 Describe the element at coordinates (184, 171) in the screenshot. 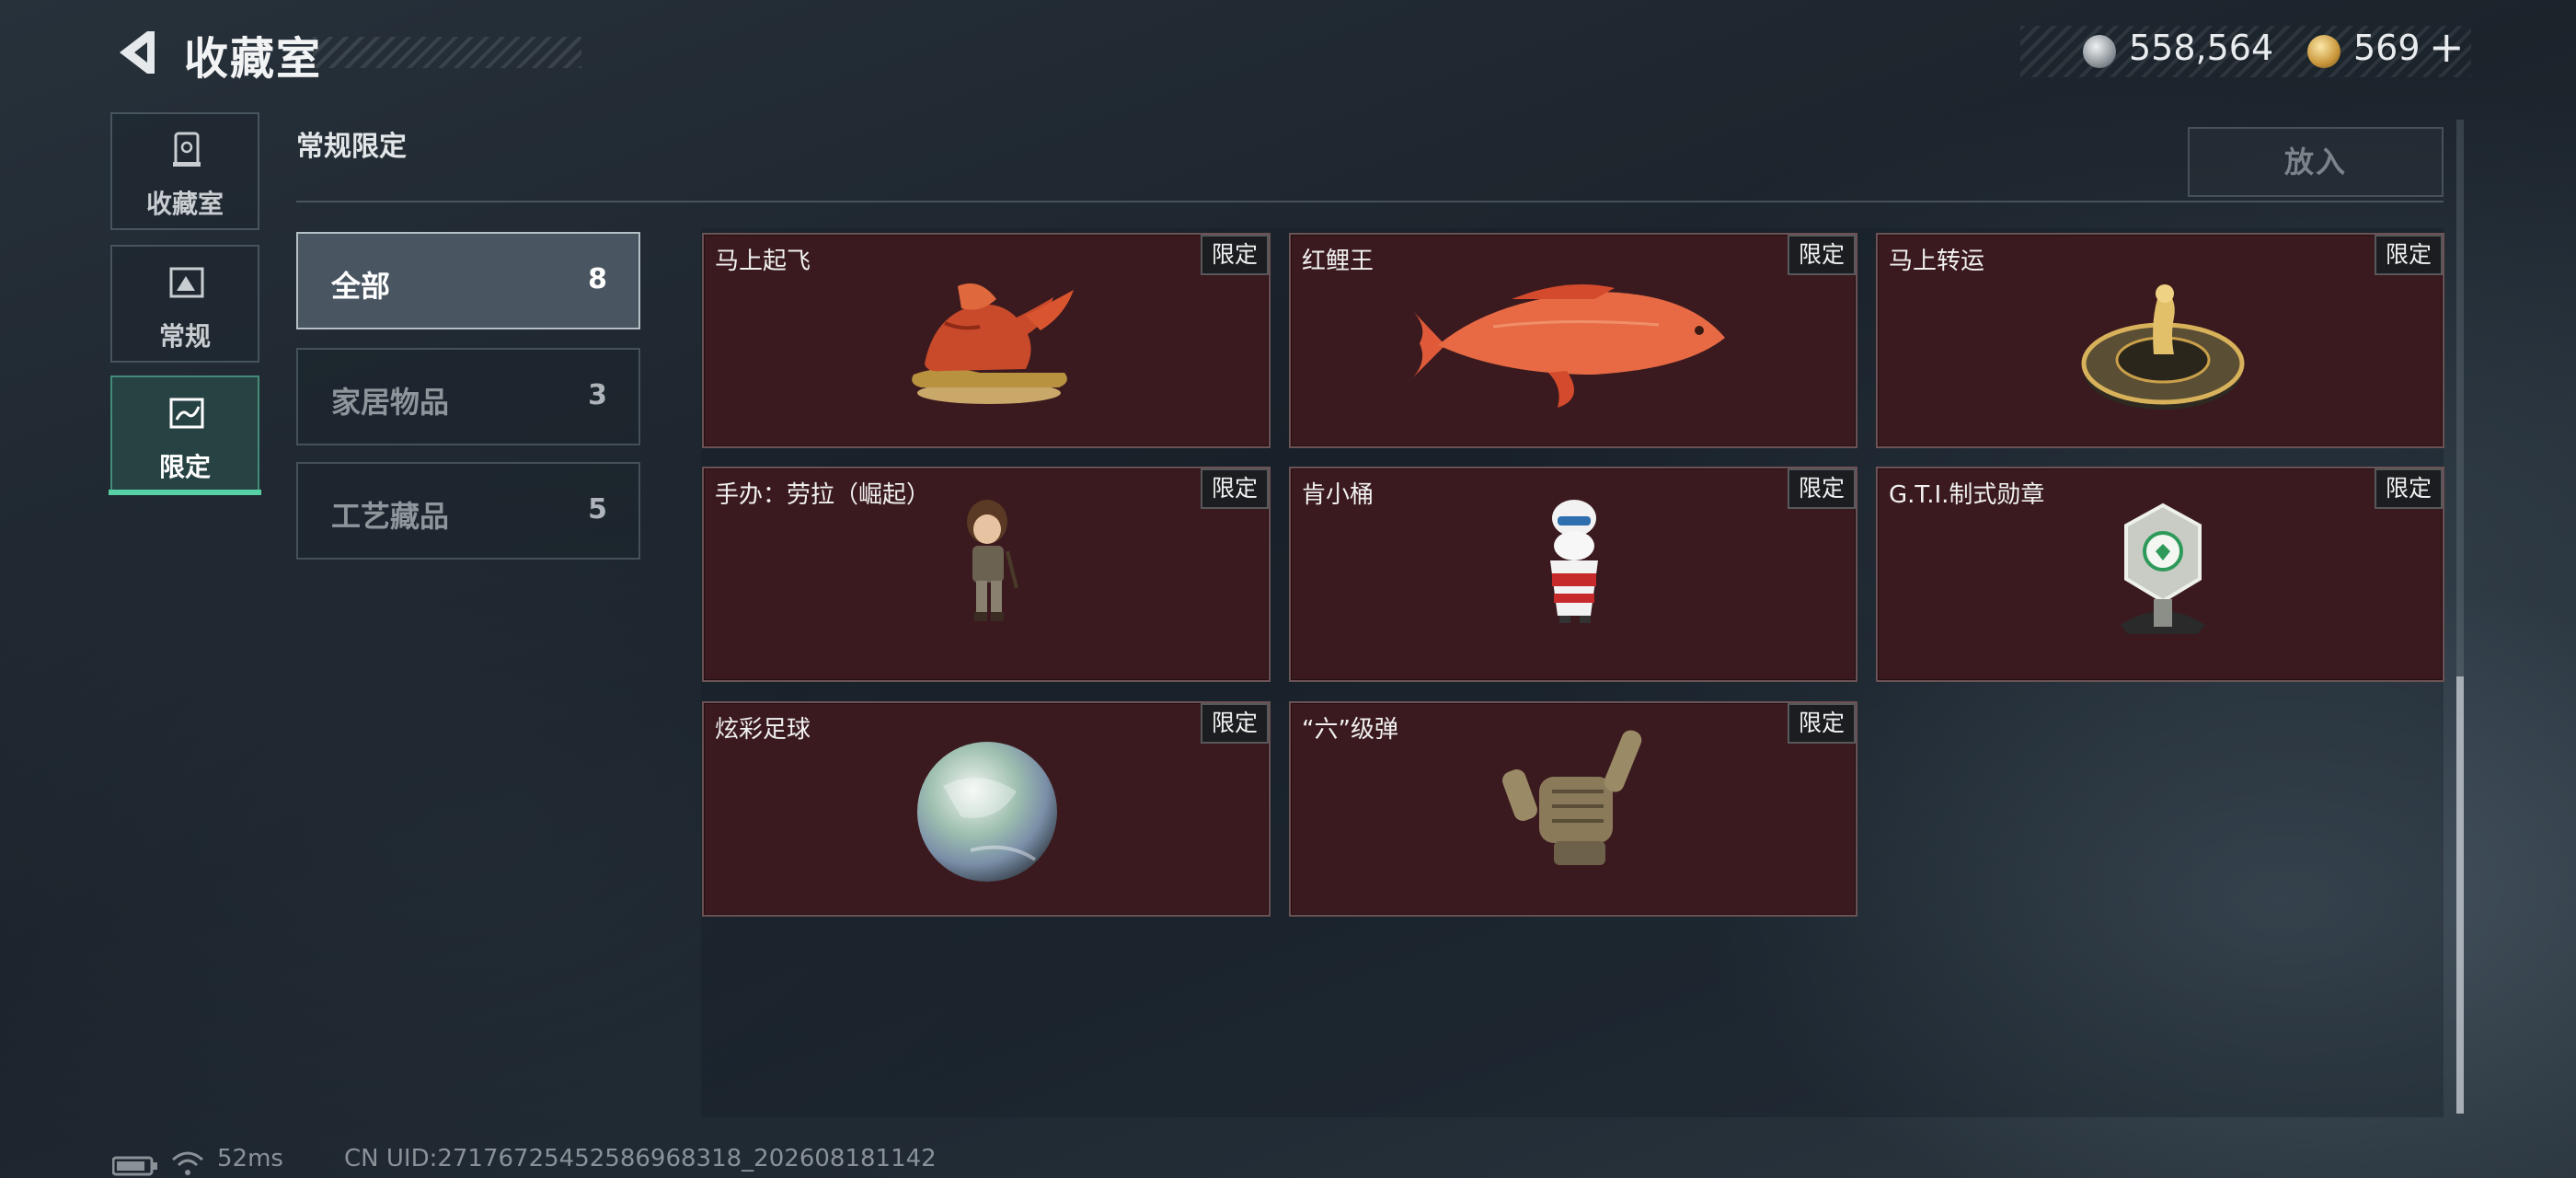

I see `nav-tab-collection-room: 收藏室` at that location.